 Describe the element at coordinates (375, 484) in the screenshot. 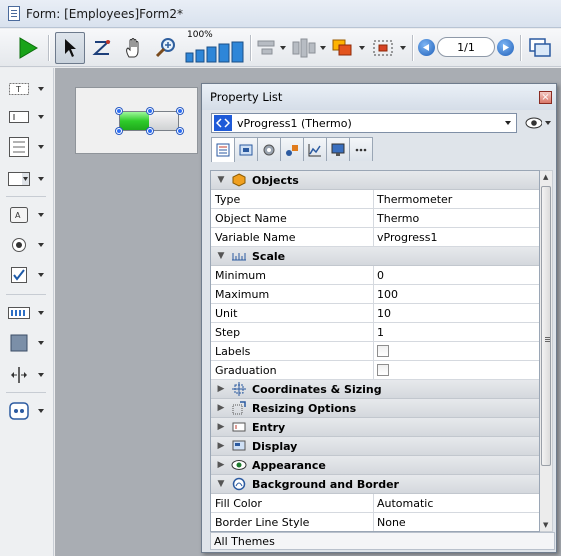

I see `category-background-border: ▼ Background and Border` at that location.